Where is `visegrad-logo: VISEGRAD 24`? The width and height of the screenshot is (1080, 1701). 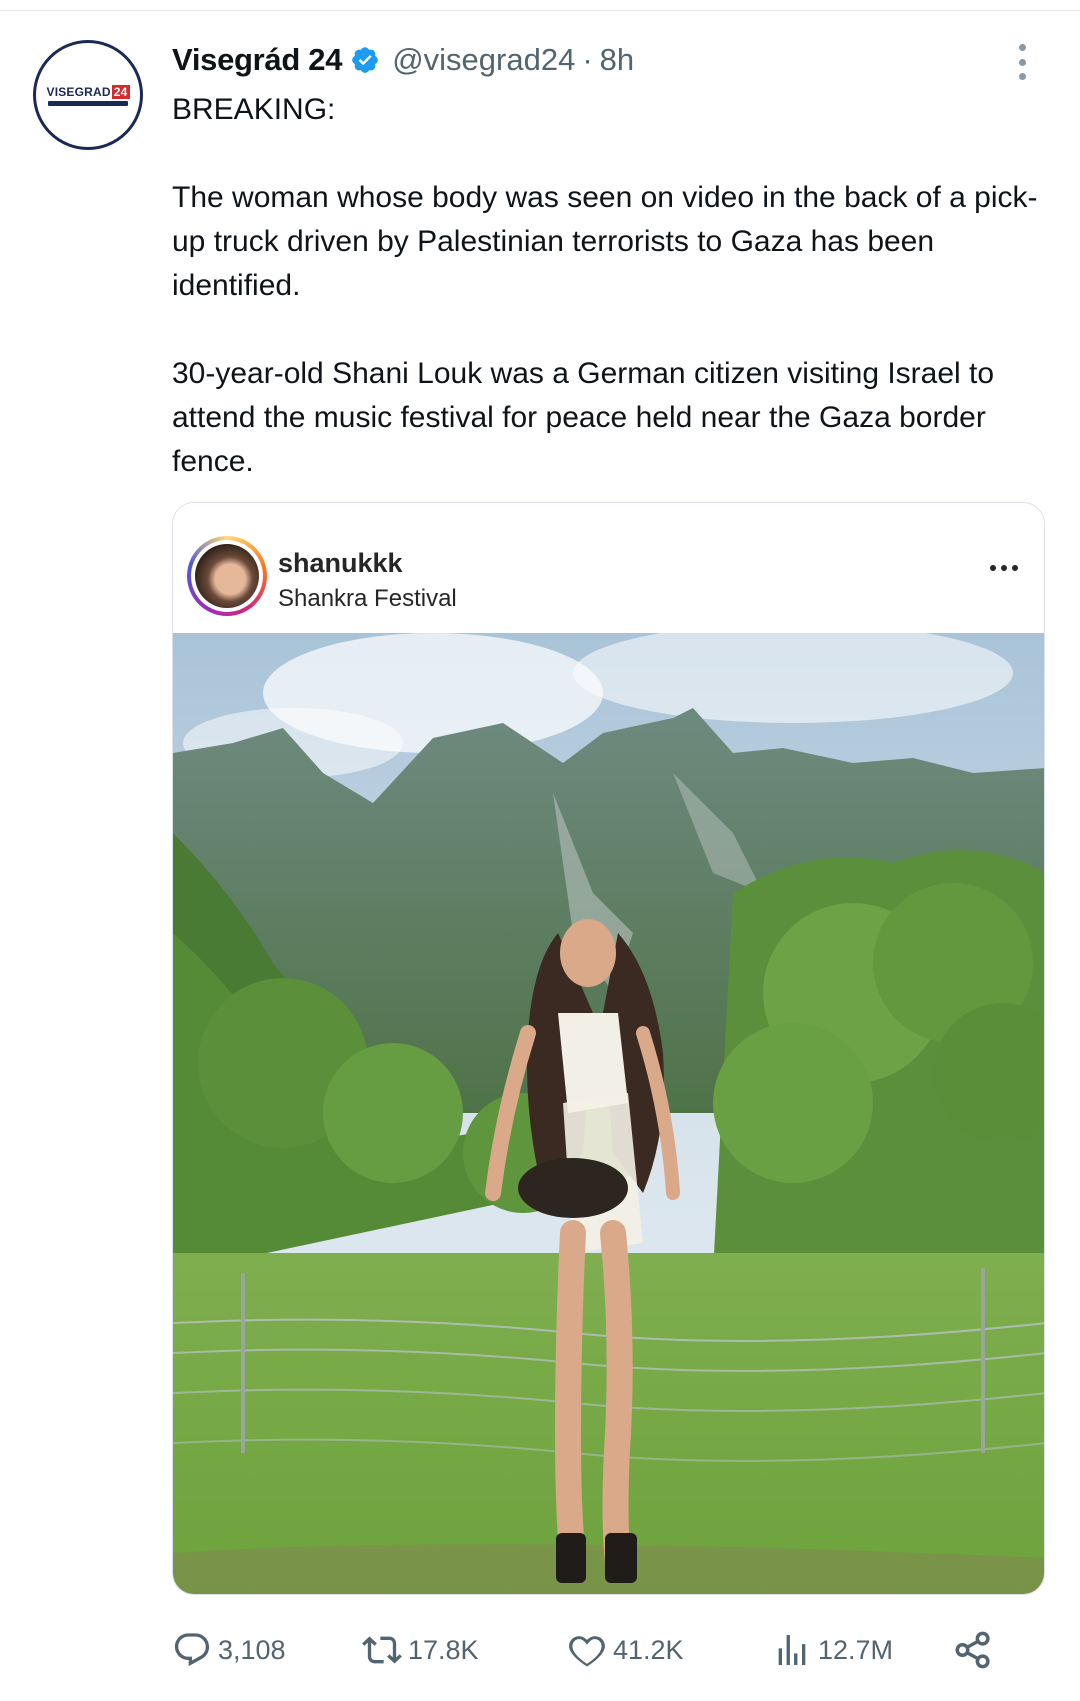 visegrad-logo: VISEGRAD 24 is located at coordinates (88, 95).